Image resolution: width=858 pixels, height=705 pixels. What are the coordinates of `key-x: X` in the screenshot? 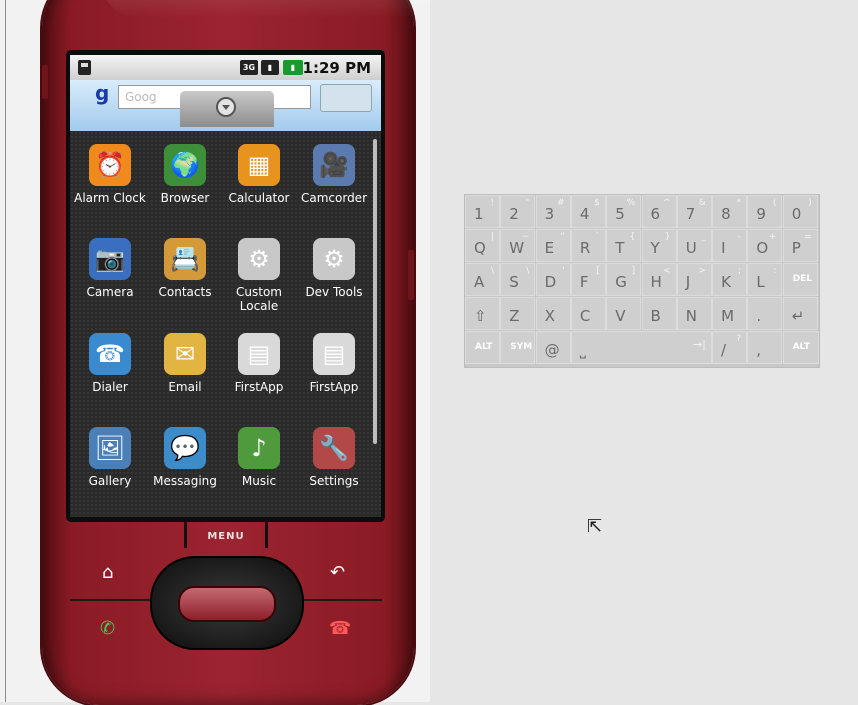 It's located at (553, 313).